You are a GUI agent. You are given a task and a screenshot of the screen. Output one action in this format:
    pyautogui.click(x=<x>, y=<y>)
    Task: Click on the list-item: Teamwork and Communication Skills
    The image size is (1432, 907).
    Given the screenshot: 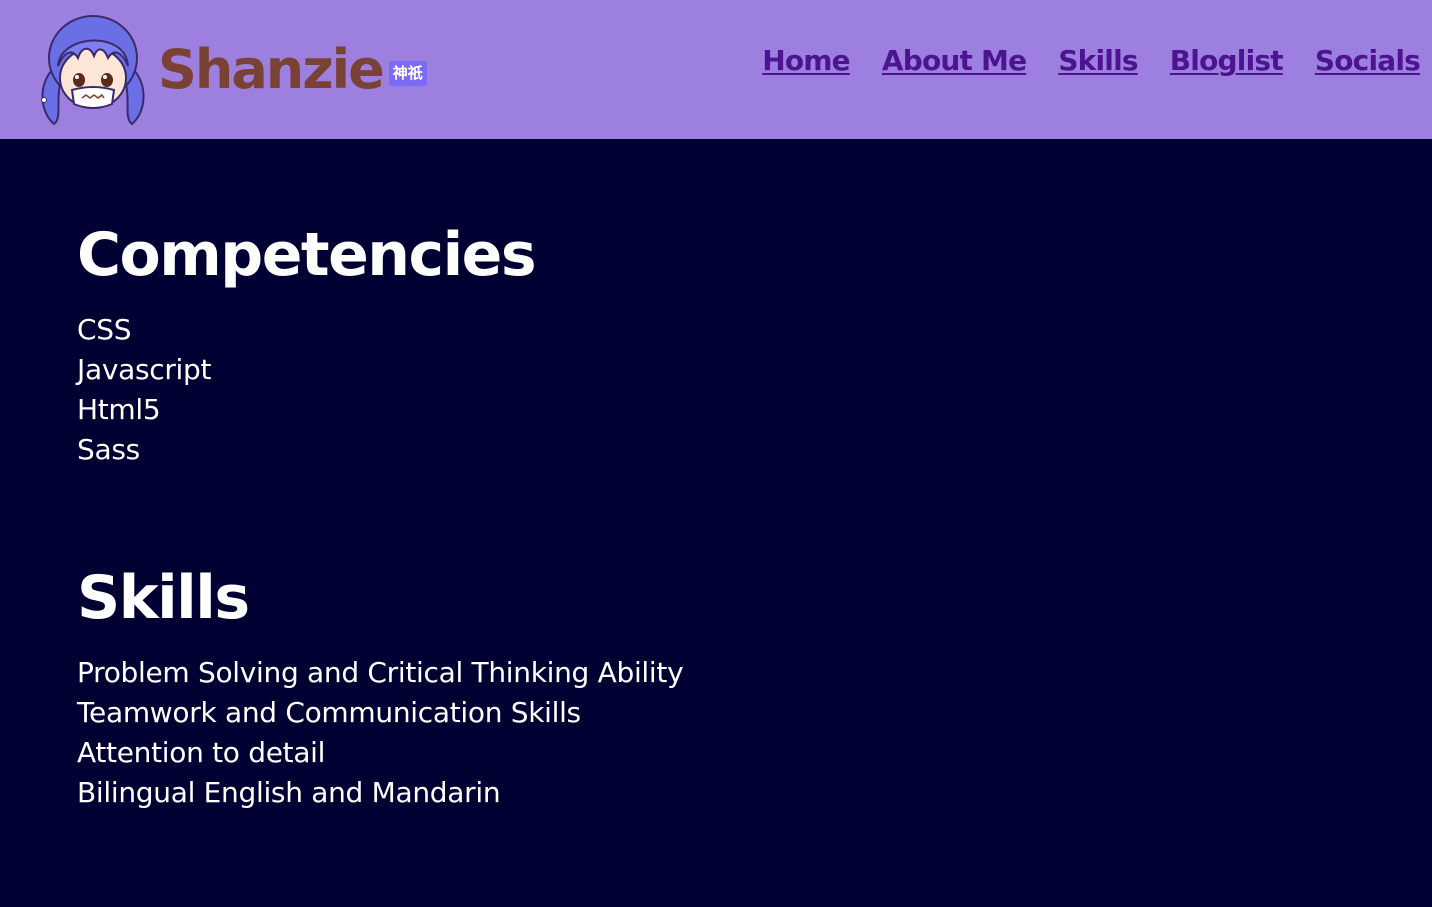 What is the action you would take?
    pyautogui.click(x=329, y=712)
    